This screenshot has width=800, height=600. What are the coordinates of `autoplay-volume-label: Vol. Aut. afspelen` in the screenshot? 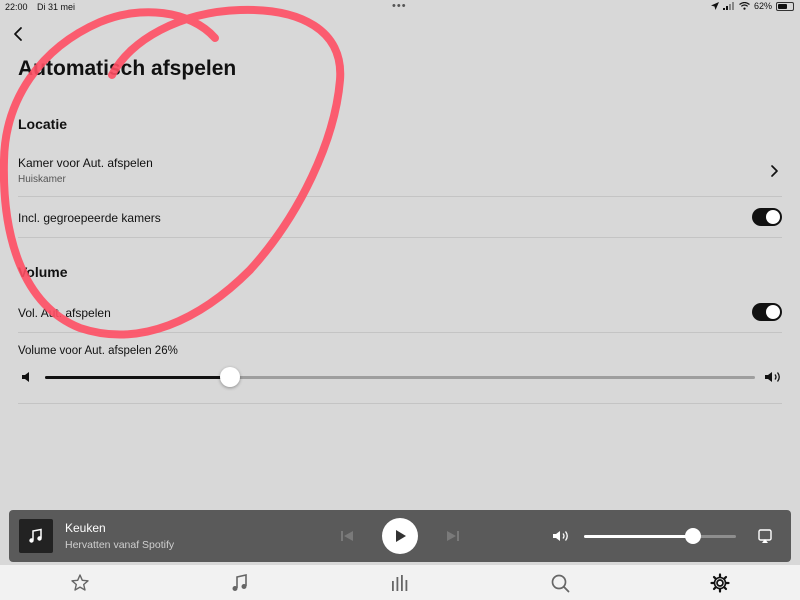 It's located at (64, 313).